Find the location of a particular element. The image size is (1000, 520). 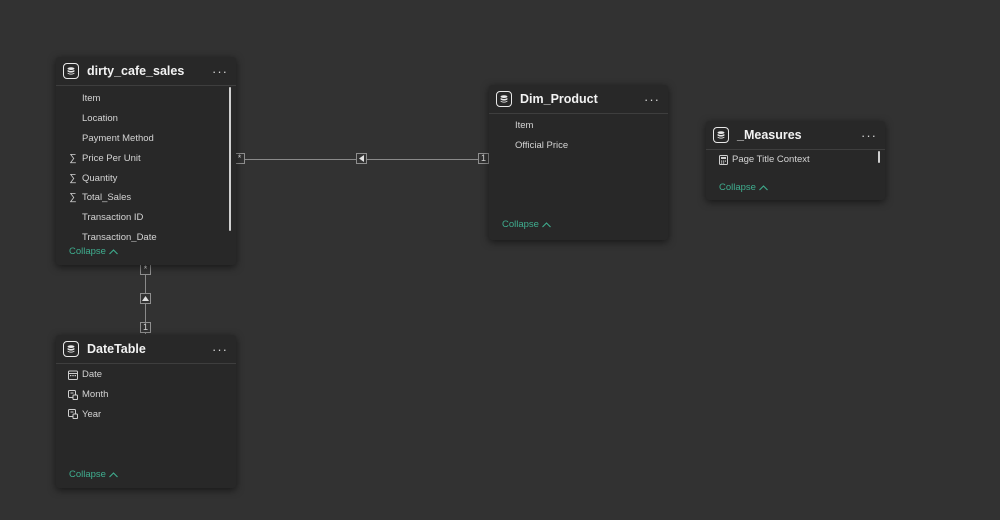

field-list: Page Title Context is located at coordinates (795, 160).